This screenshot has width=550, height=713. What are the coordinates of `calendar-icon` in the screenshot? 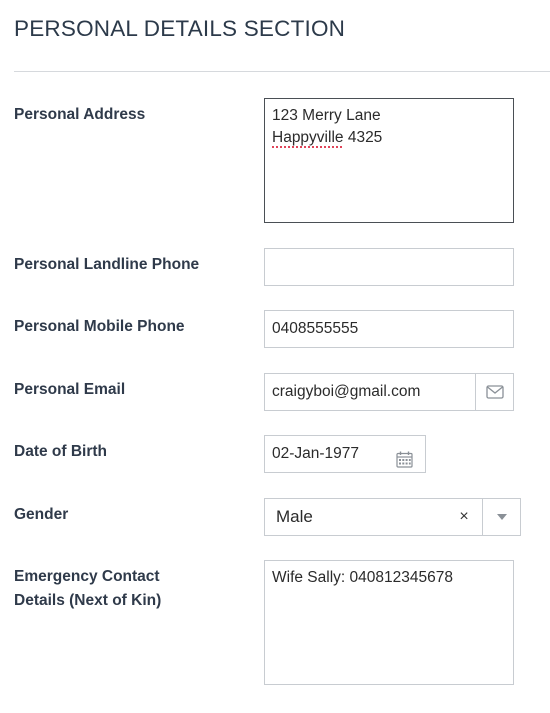 It's located at (404, 459).